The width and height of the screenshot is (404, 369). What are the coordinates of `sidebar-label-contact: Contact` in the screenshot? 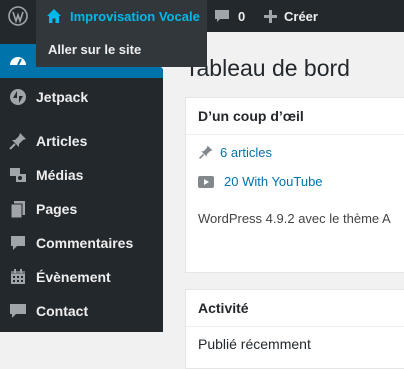 It's located at (62, 311).